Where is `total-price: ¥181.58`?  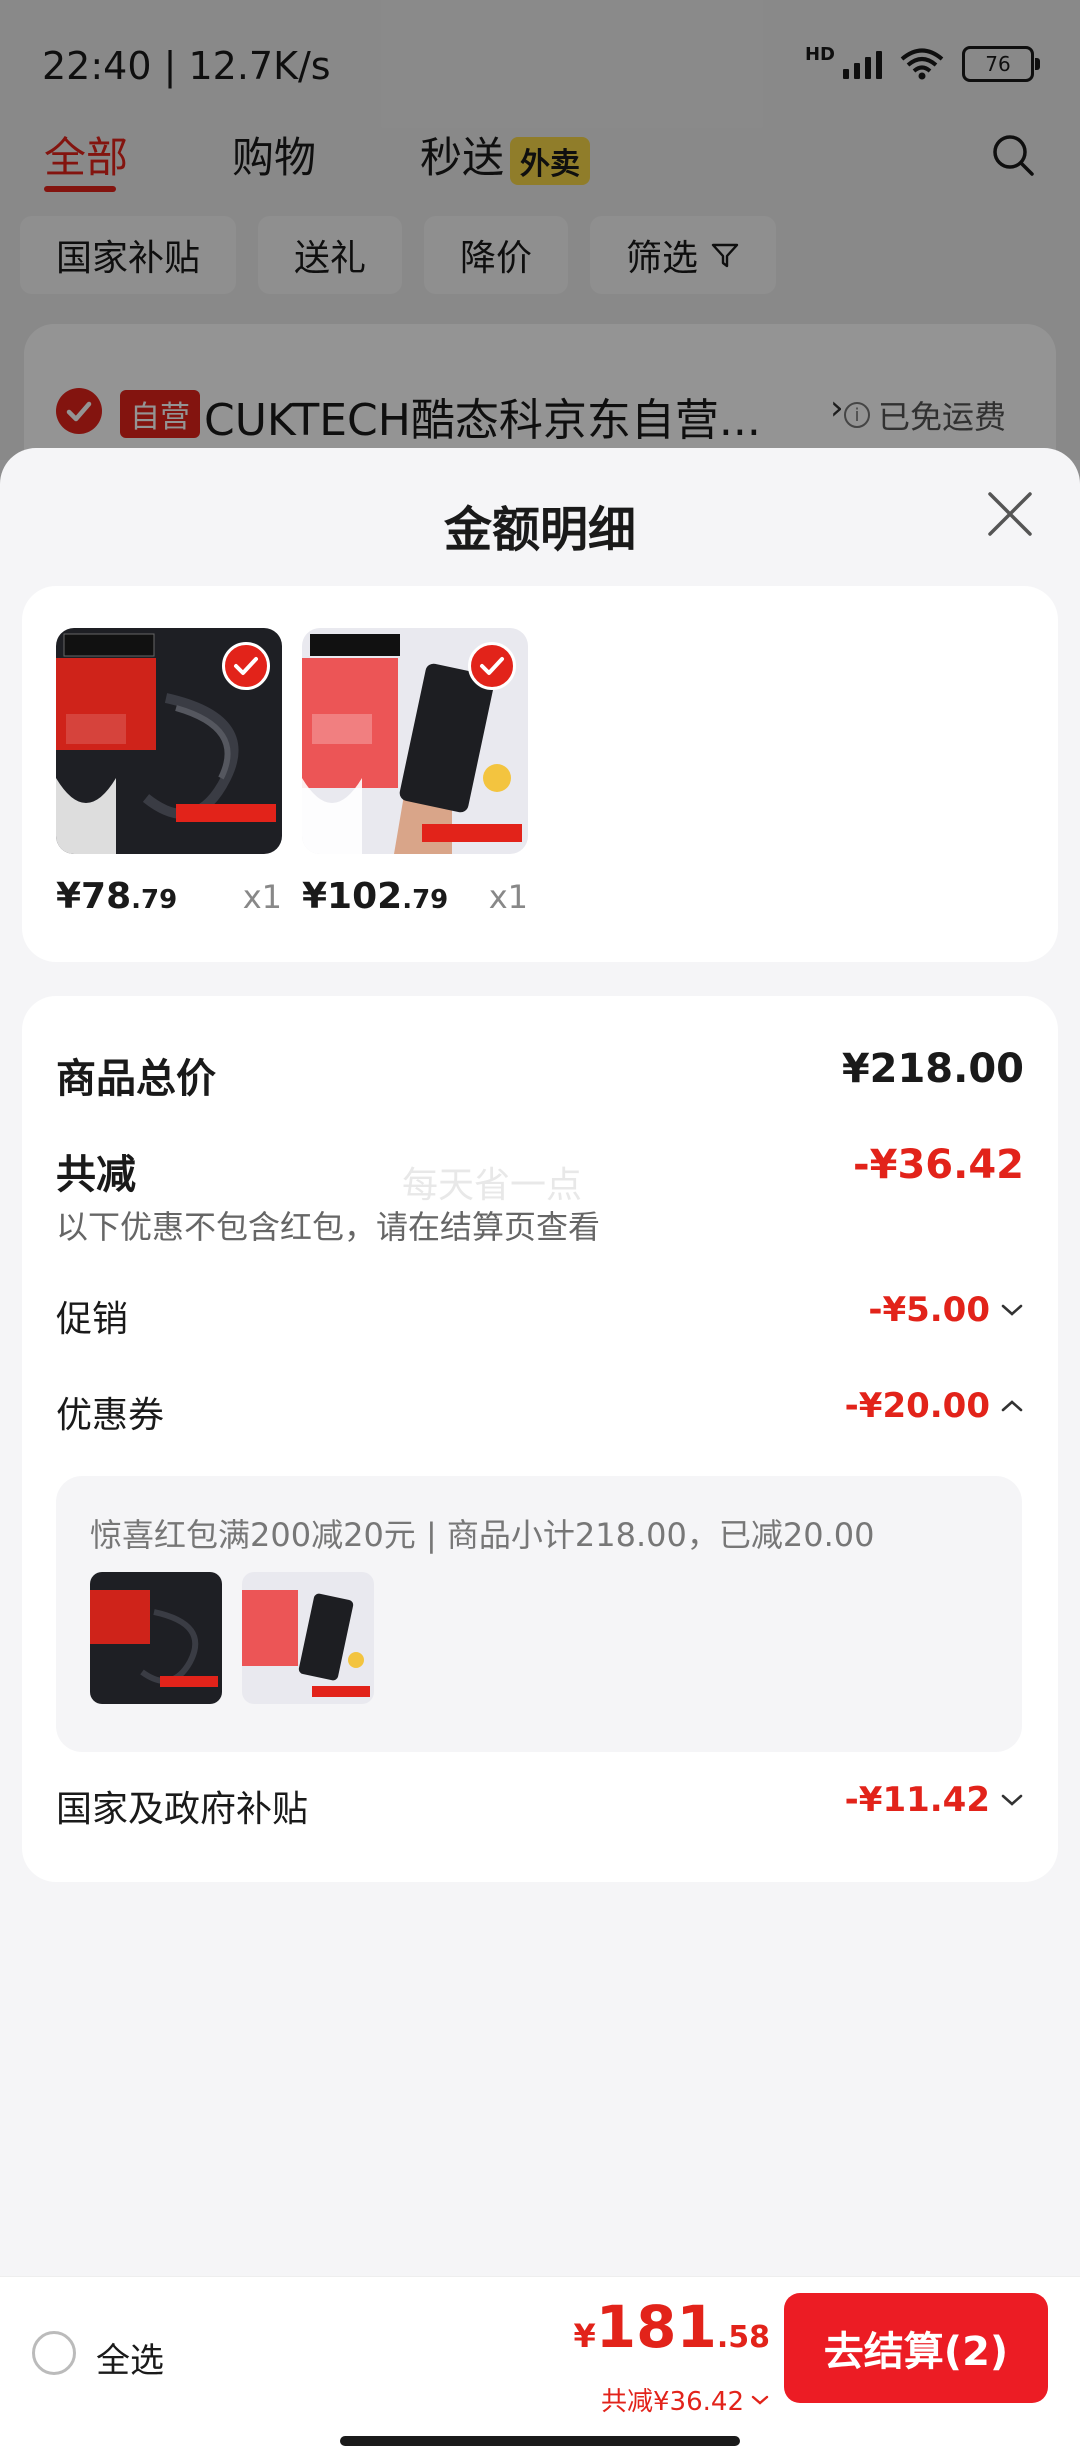 total-price: ¥181.58 is located at coordinates (672, 2327).